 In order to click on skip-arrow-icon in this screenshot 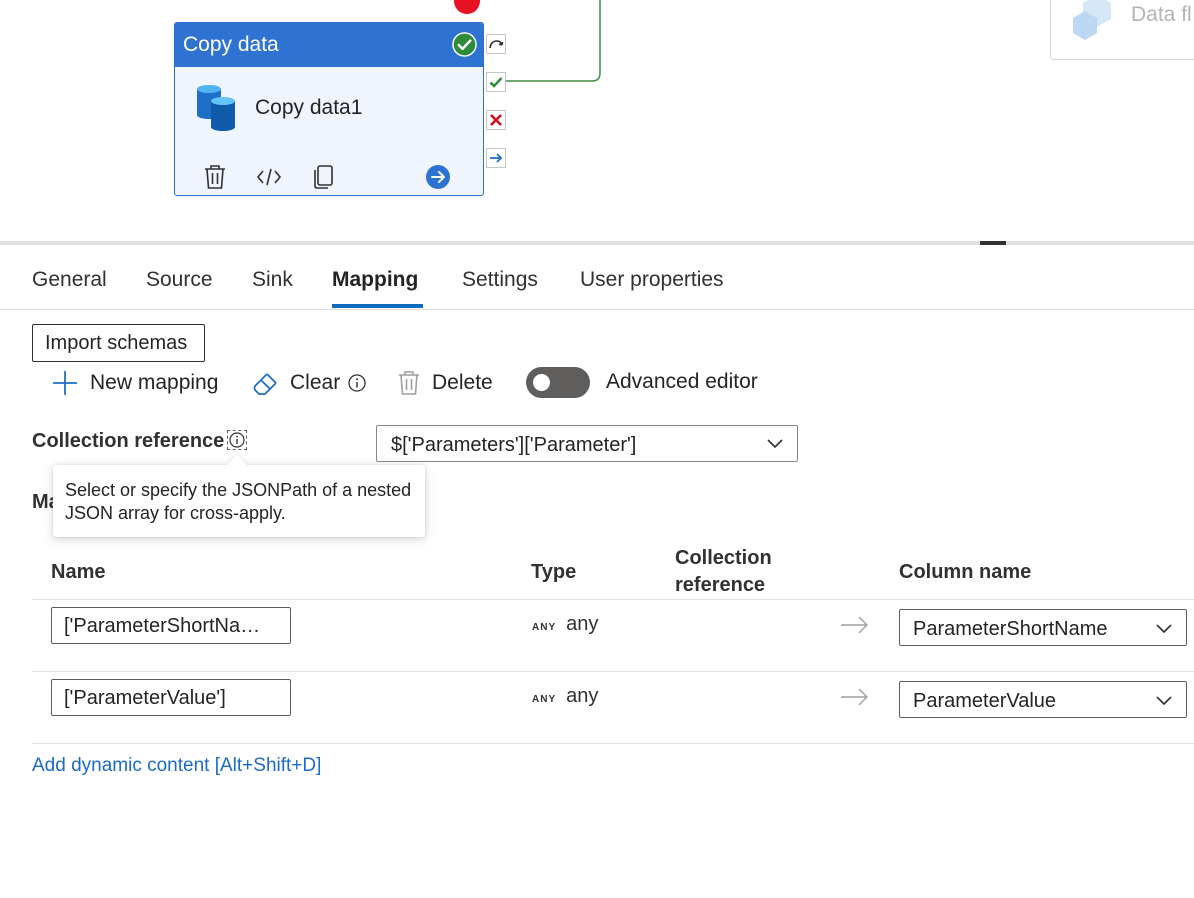, I will do `click(496, 44)`.